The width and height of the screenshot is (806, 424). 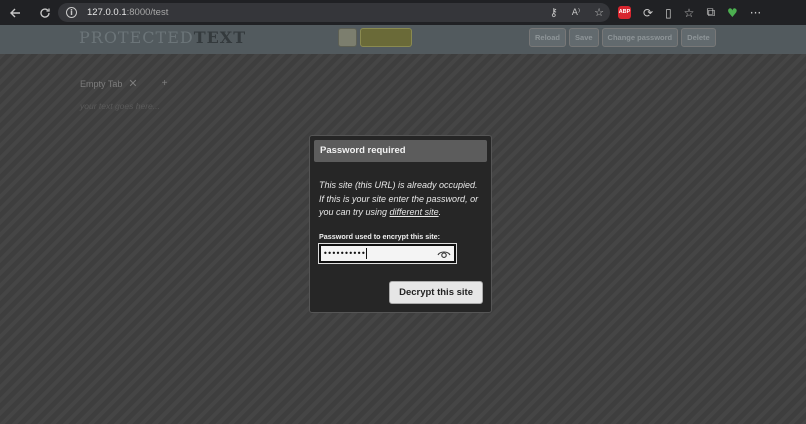 I want to click on info-icon: i, so click(x=71, y=12).